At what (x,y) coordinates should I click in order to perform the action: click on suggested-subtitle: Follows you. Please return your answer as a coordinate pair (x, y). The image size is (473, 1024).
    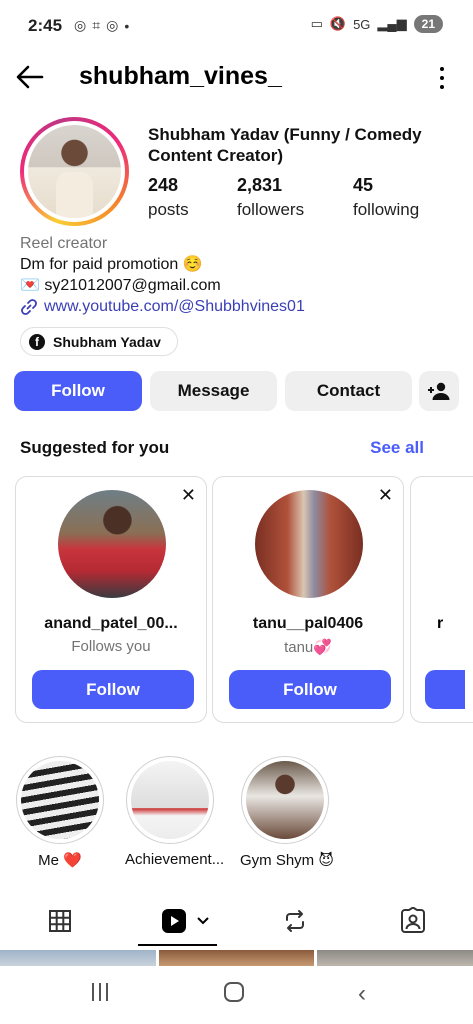
    Looking at the image, I should click on (111, 646).